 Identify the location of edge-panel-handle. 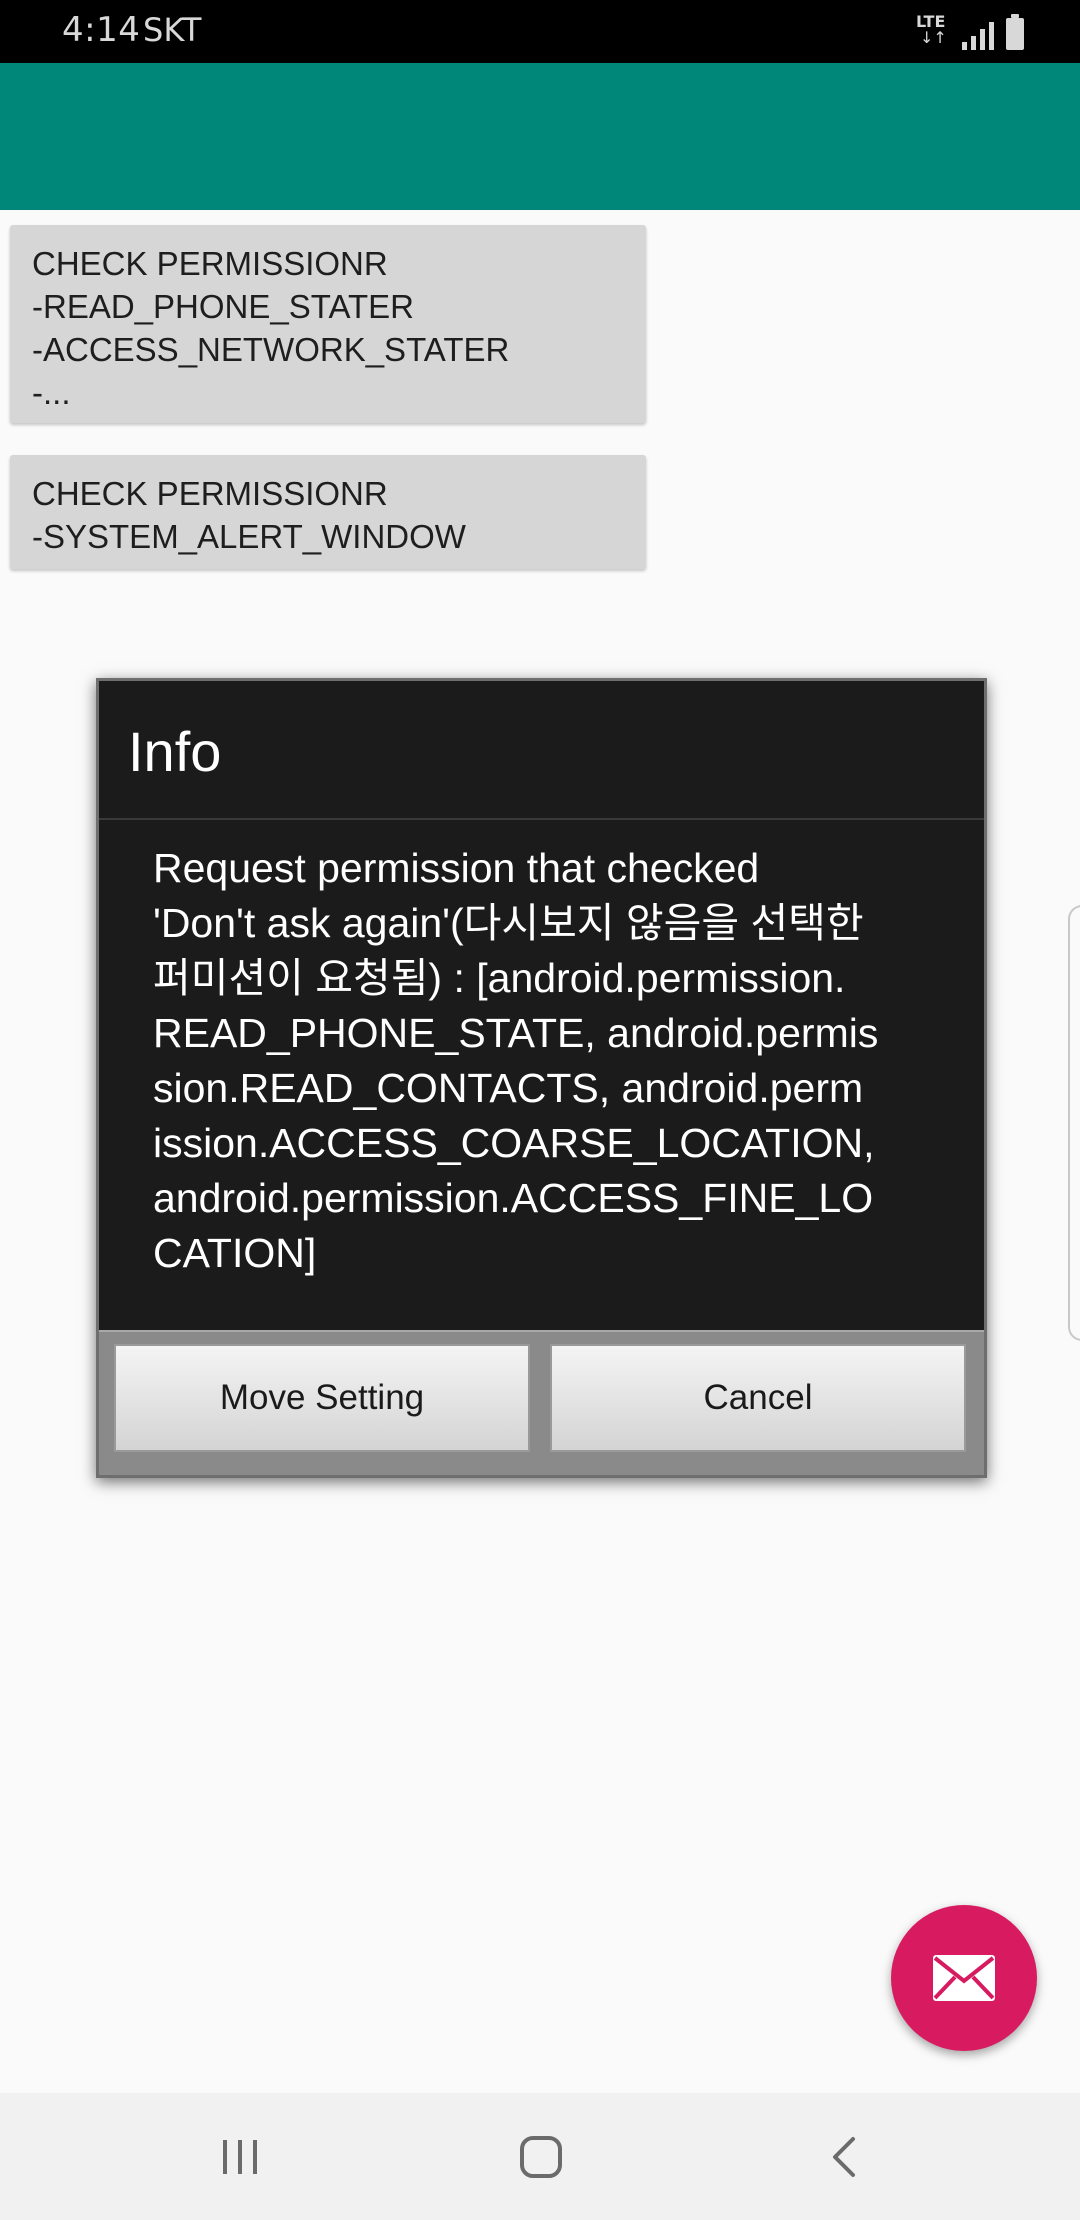
(1074, 1123).